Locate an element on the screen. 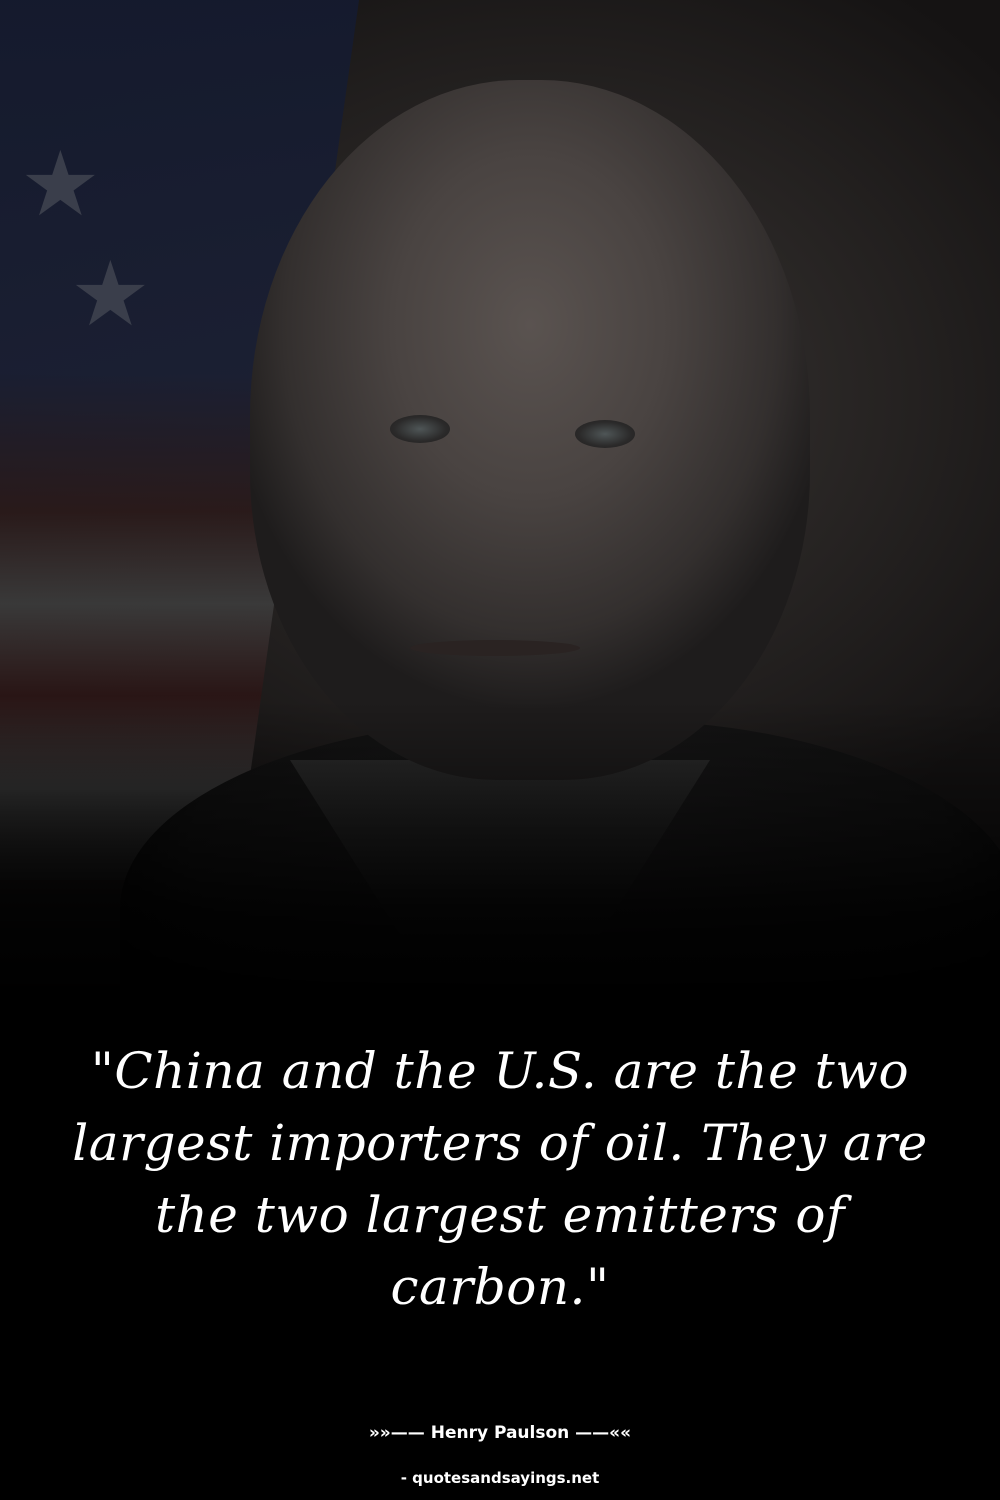 This screenshot has height=1500, width=1000. author-name: »»—— Henry Paulson ——«« is located at coordinates (500, 1433).